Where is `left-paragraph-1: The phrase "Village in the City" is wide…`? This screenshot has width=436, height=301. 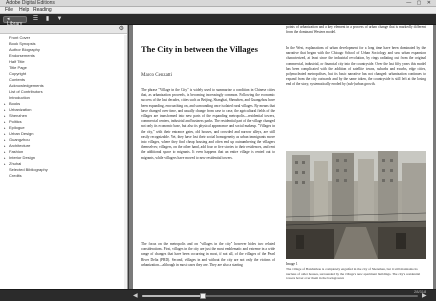
left-paragraph-1: The phrase "Village in the City" is wide… is located at coordinates (208, 124).